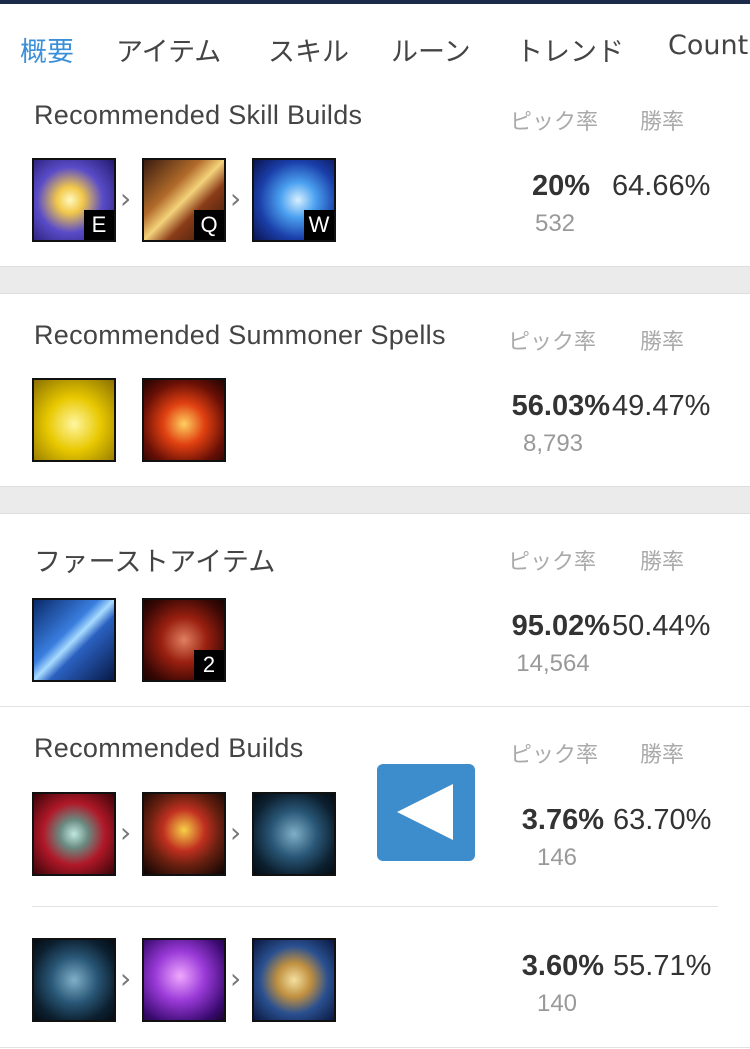  Describe the element at coordinates (169, 748) in the screenshot. I see `section-title: Recommended Builds` at that location.